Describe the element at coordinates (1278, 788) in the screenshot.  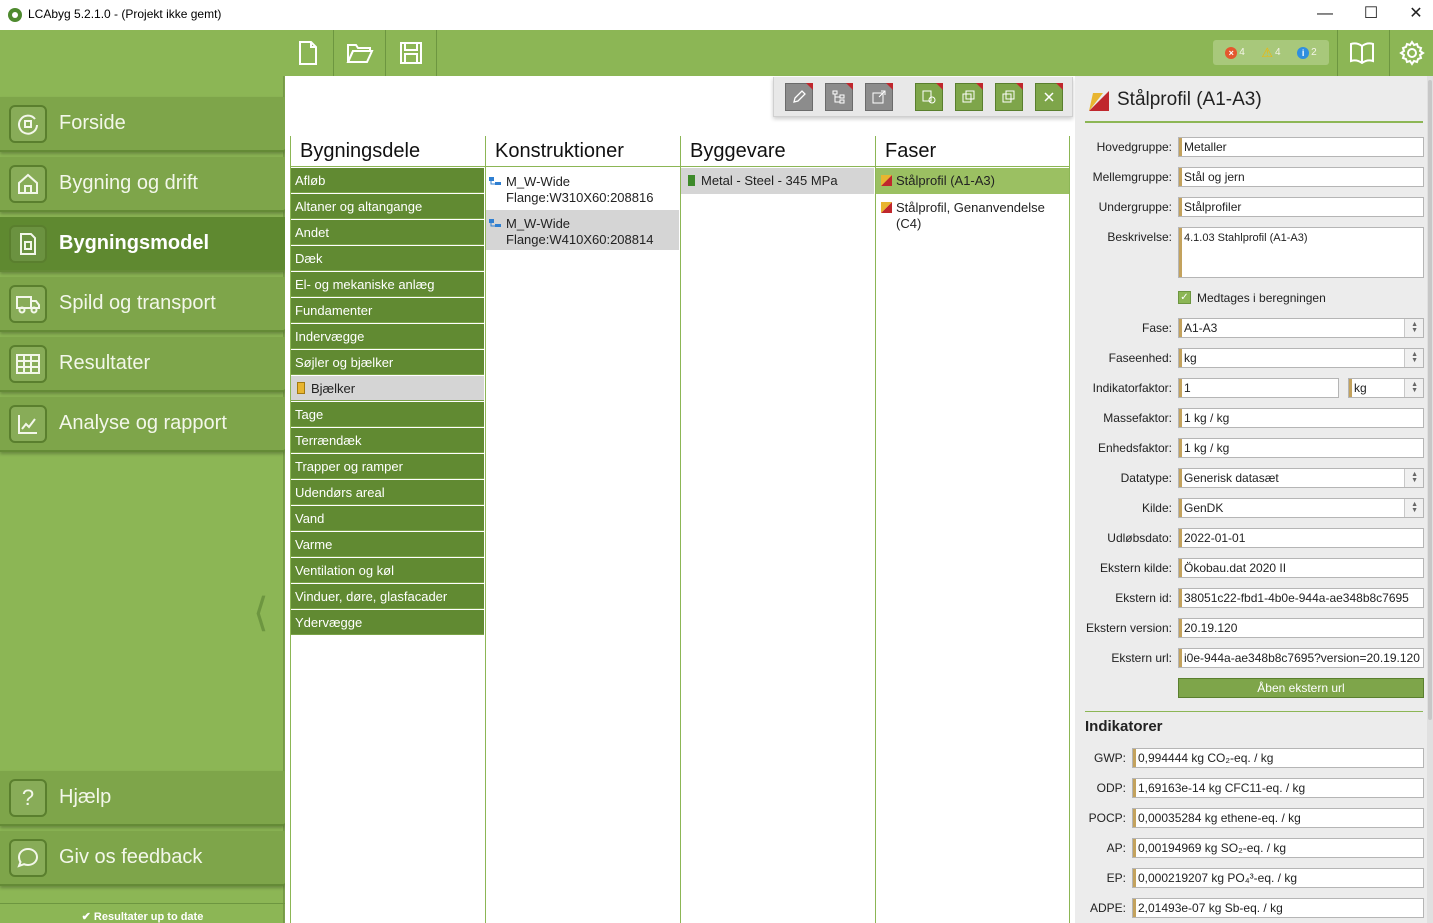
I see `indicator-value: 1,69163e-14 kg CFC11-eq. / kg` at that location.